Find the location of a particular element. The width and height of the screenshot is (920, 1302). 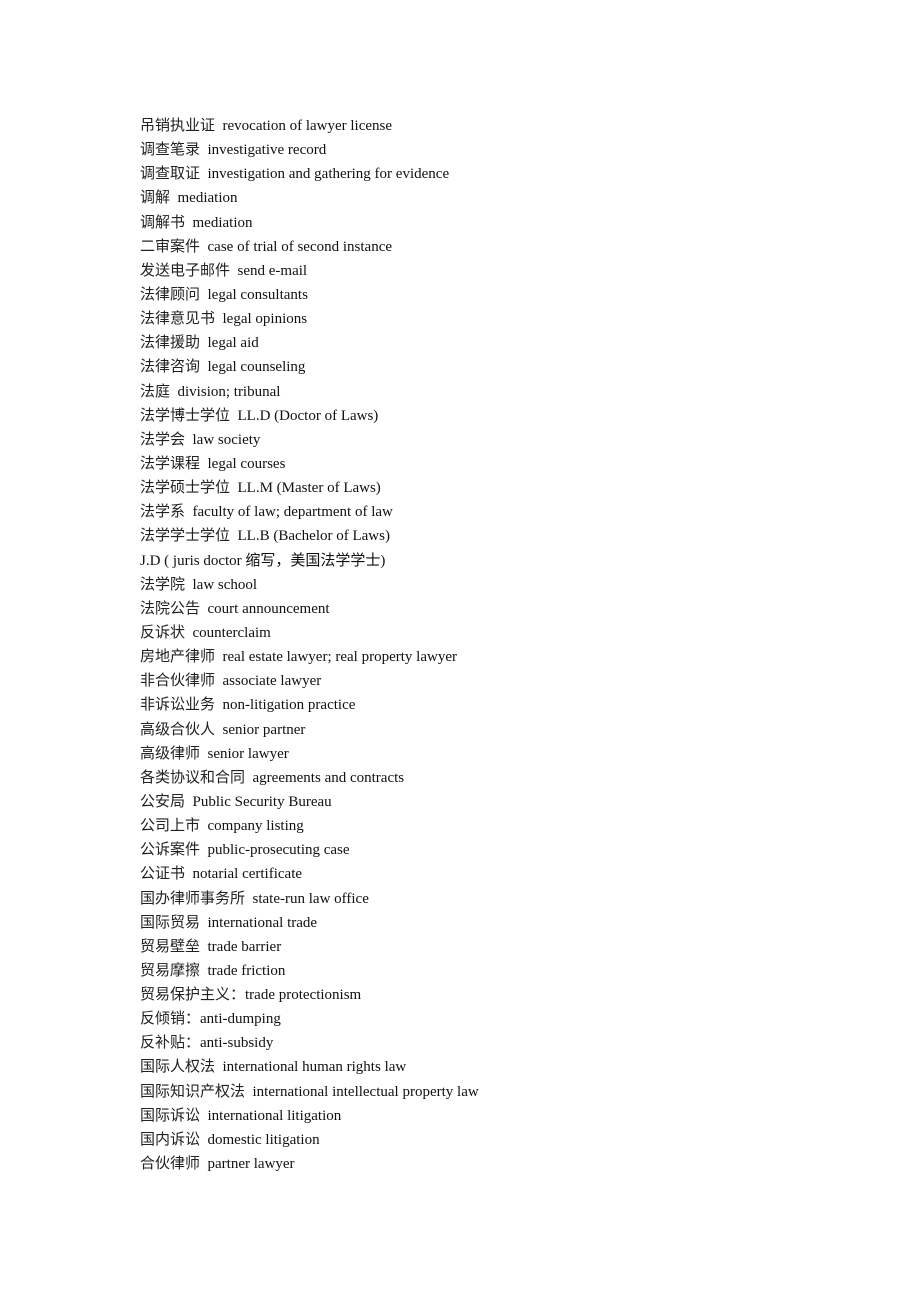

chinese-term: 二审案件 is located at coordinates (170, 245).